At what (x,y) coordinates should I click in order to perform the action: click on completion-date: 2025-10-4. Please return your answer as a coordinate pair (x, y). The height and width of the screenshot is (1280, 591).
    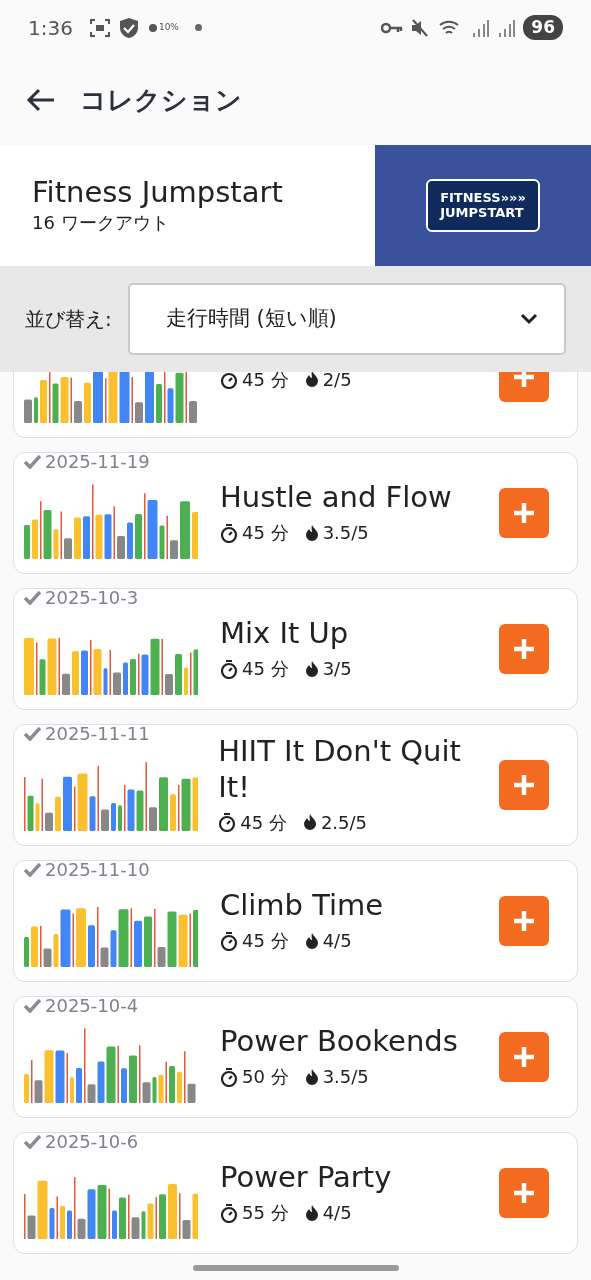
    Looking at the image, I should click on (92, 1006).